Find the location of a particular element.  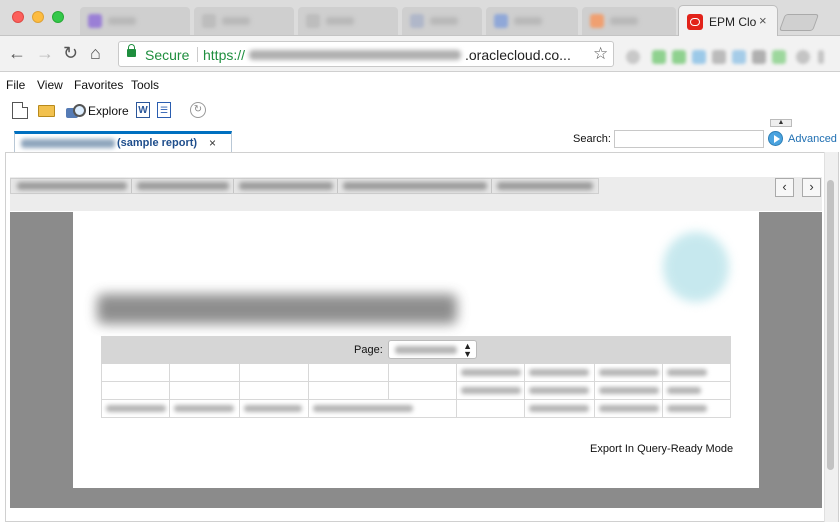

search-label: Search: is located at coordinates (592, 139).